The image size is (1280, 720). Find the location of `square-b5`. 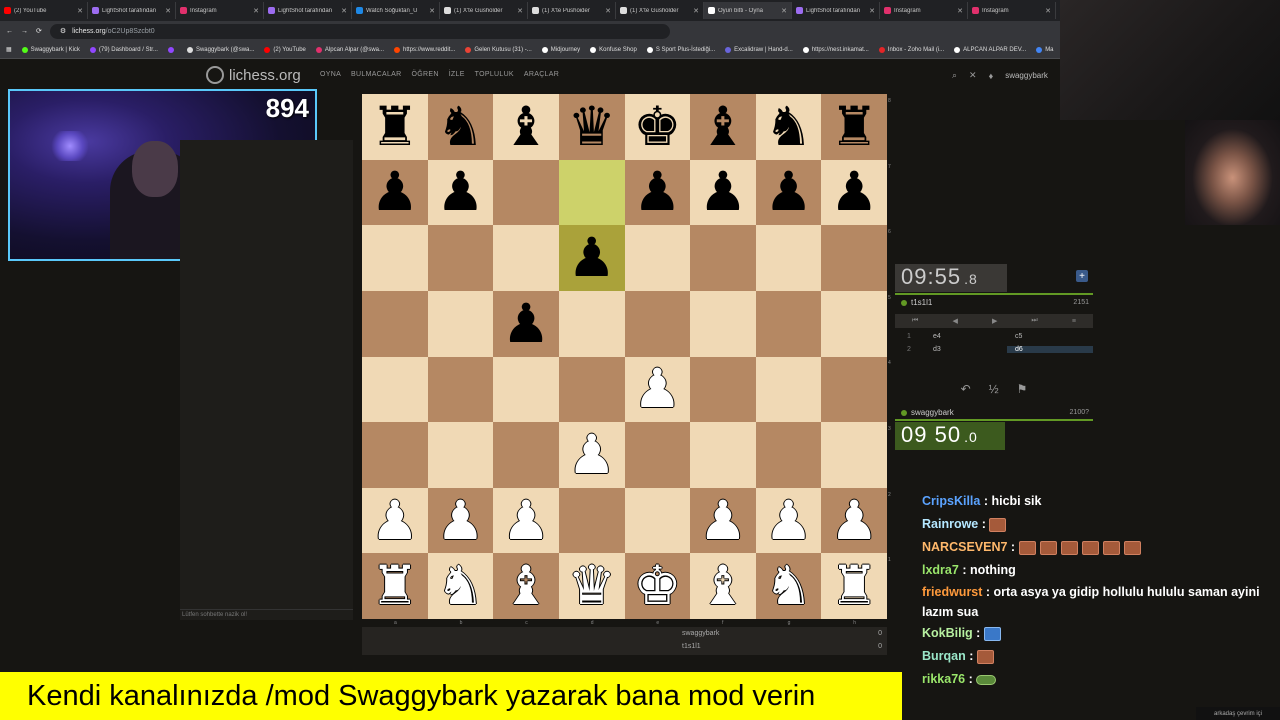

square-b5 is located at coordinates (460, 323).